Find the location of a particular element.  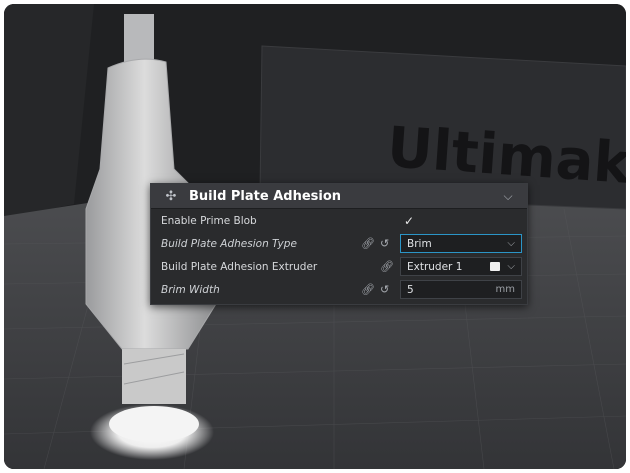

adhesion-extruder-select: Extruder 1 ⌵ is located at coordinates (461, 266).